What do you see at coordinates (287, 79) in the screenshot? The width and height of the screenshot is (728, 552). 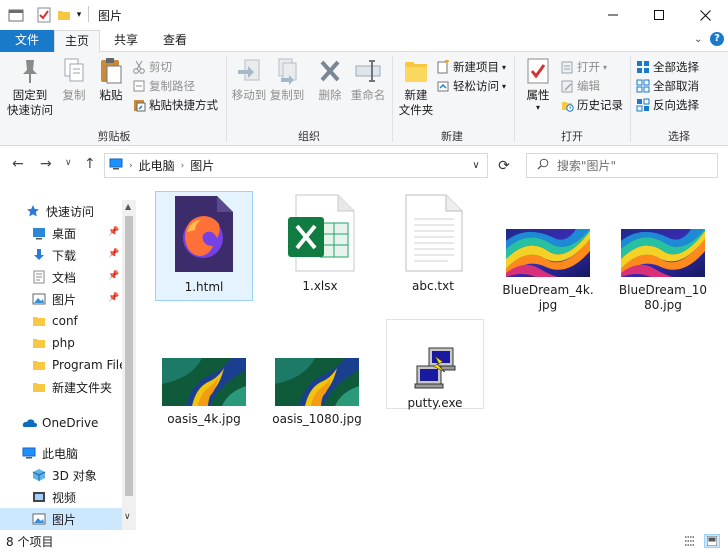 I see `copy-to-button: 复制到` at bounding box center [287, 79].